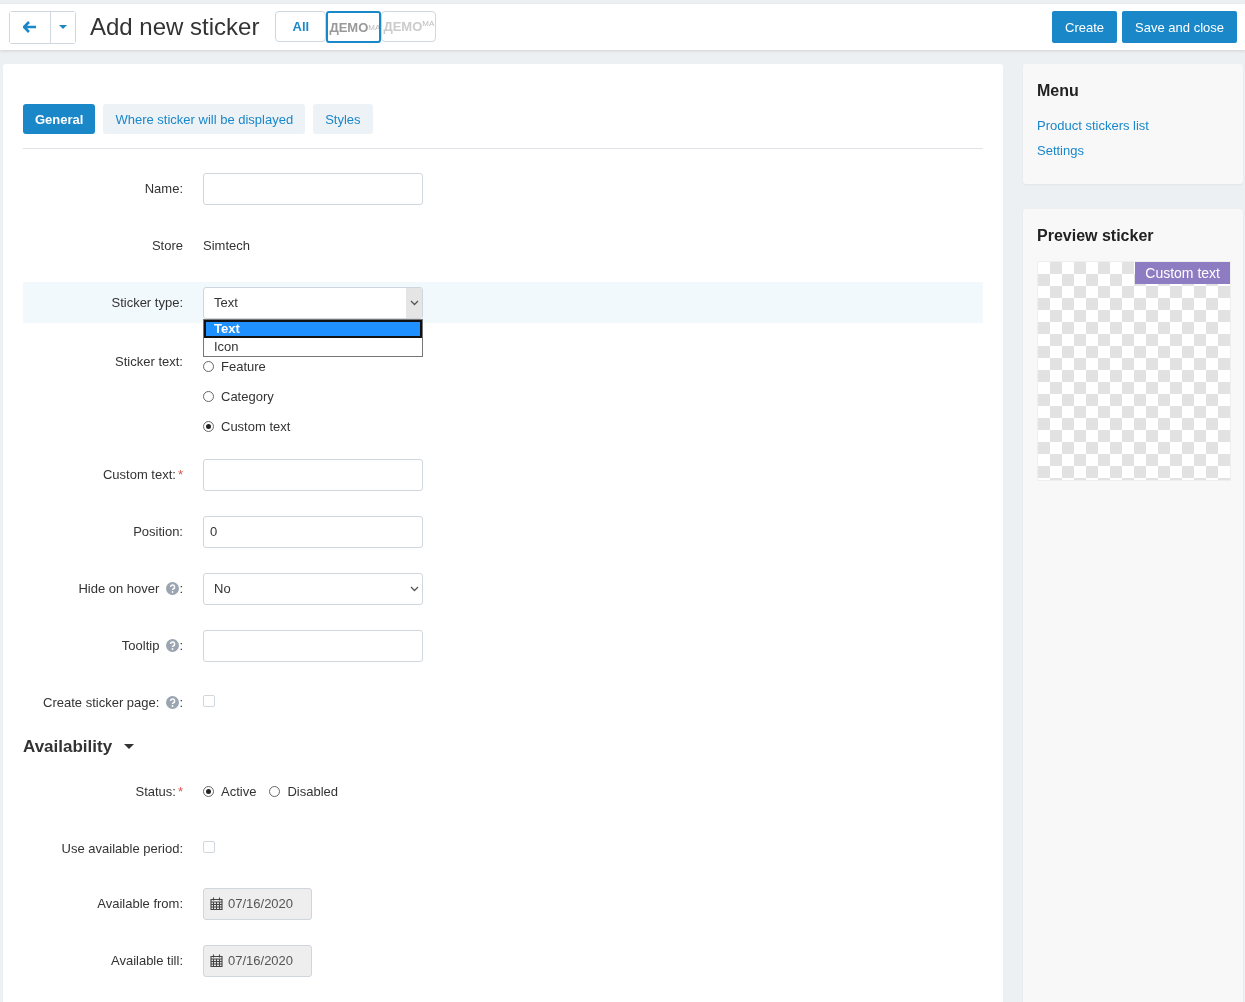  What do you see at coordinates (204, 119) in the screenshot?
I see `tab: Where sticker will be displayed` at bounding box center [204, 119].